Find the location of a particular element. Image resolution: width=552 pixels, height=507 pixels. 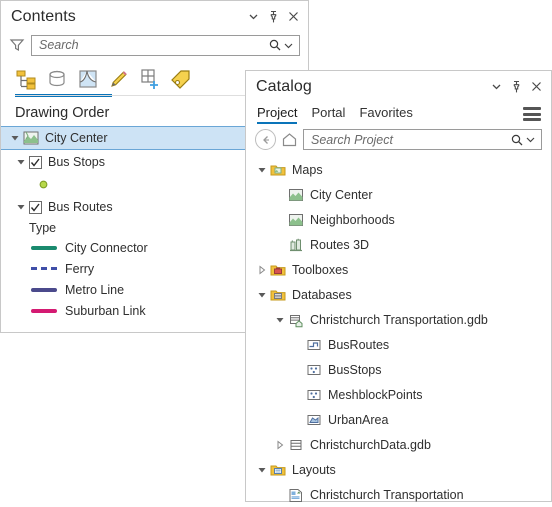

layout-icon is located at coordinates (296, 495).